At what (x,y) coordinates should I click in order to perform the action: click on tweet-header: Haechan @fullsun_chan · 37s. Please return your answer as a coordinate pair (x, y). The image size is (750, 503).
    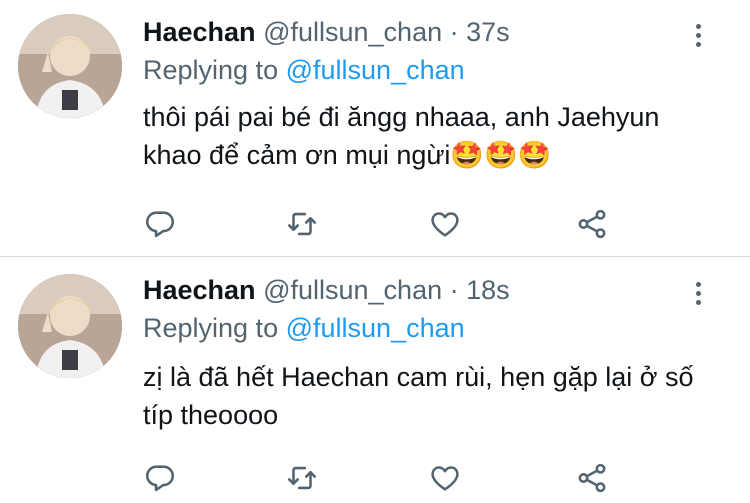
    Looking at the image, I should click on (326, 32).